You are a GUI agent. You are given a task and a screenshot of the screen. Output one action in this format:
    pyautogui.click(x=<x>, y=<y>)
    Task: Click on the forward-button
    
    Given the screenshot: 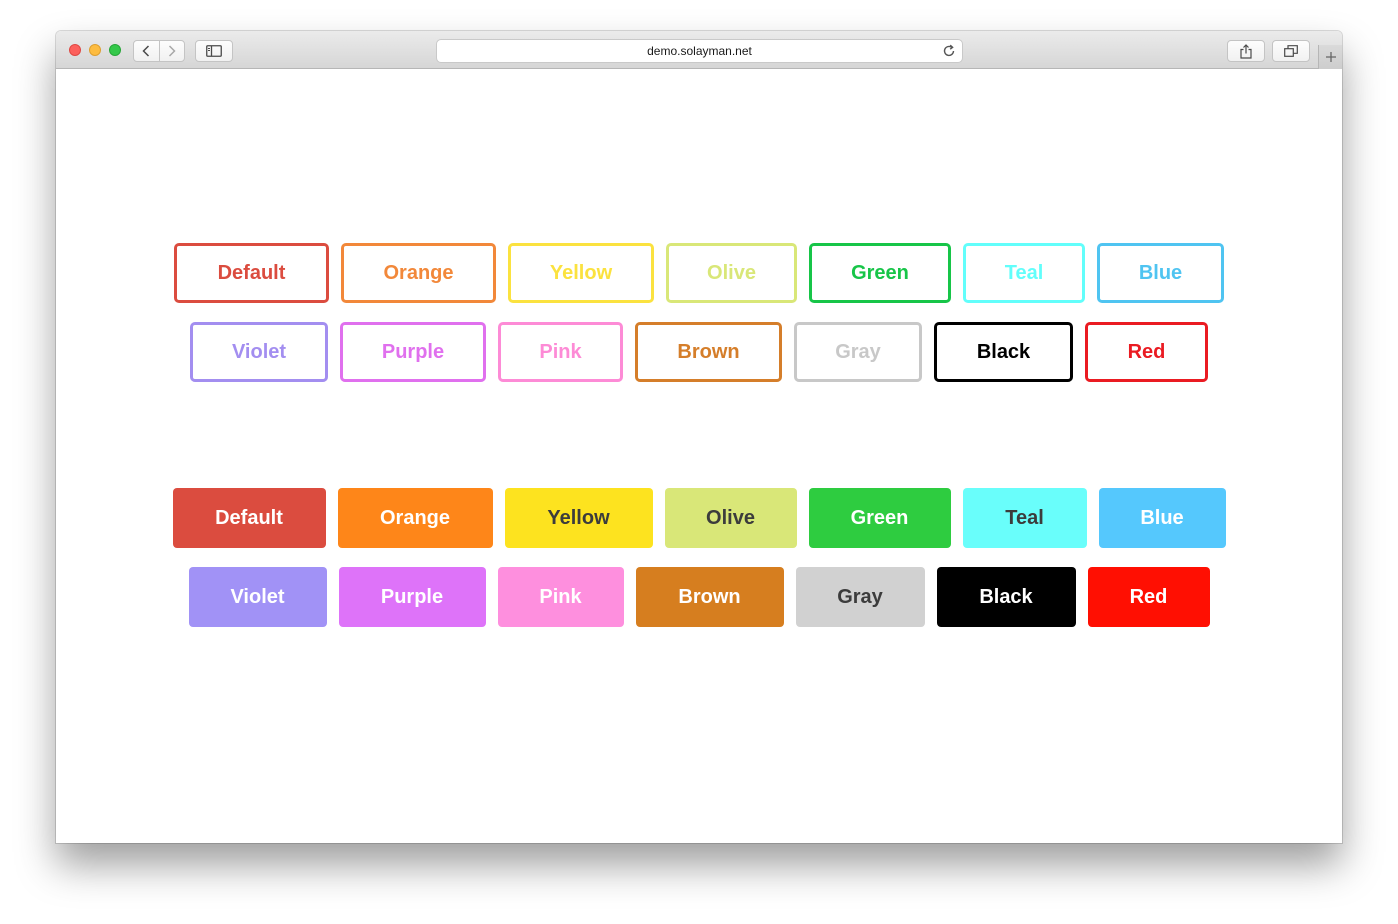 What is the action you would take?
    pyautogui.click(x=171, y=51)
    